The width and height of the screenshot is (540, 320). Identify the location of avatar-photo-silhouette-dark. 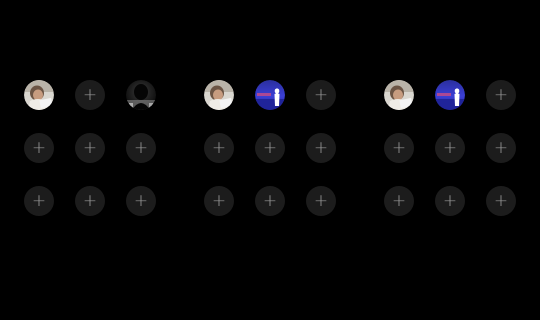
(141, 95).